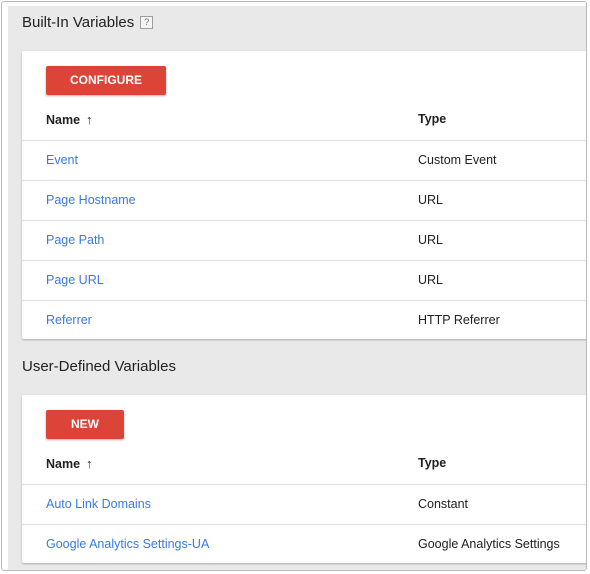 This screenshot has width=590, height=574. What do you see at coordinates (99, 366) in the screenshot?
I see `userdefined-section-title: User-Defined Variables` at bounding box center [99, 366].